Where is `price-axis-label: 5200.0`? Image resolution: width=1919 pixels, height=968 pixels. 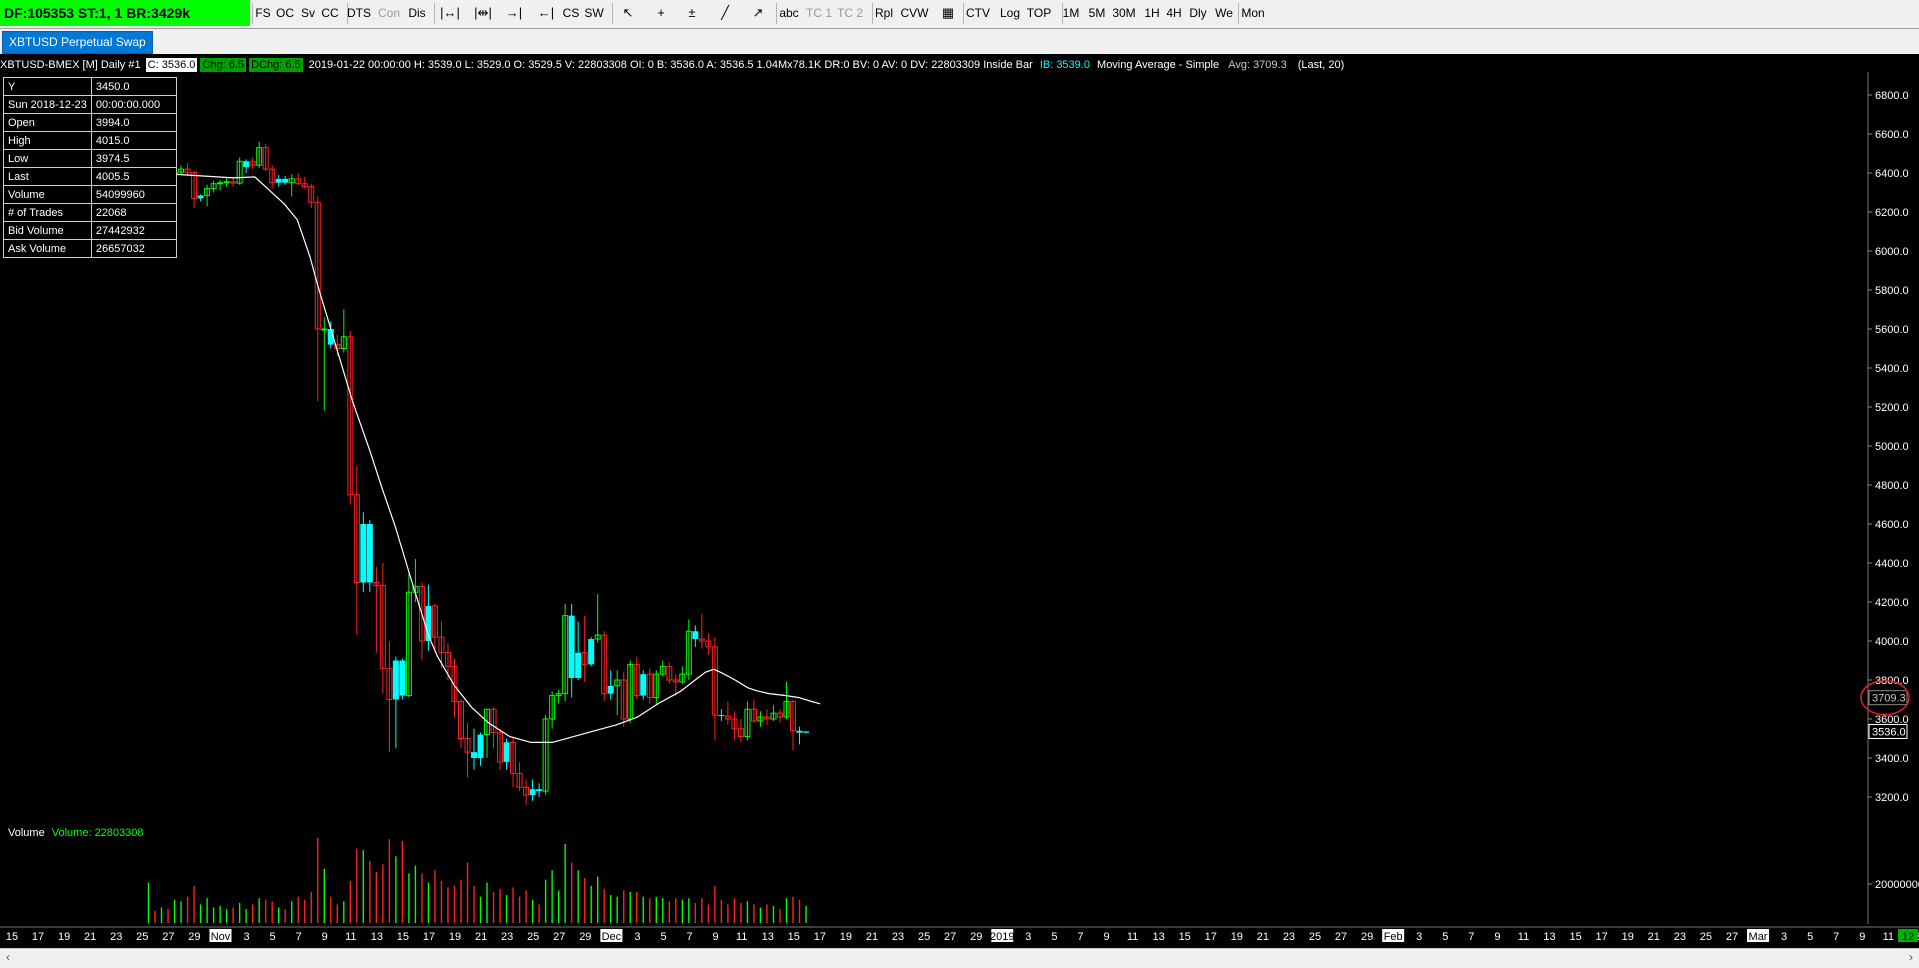 price-axis-label: 5200.0 is located at coordinates (1892, 408).